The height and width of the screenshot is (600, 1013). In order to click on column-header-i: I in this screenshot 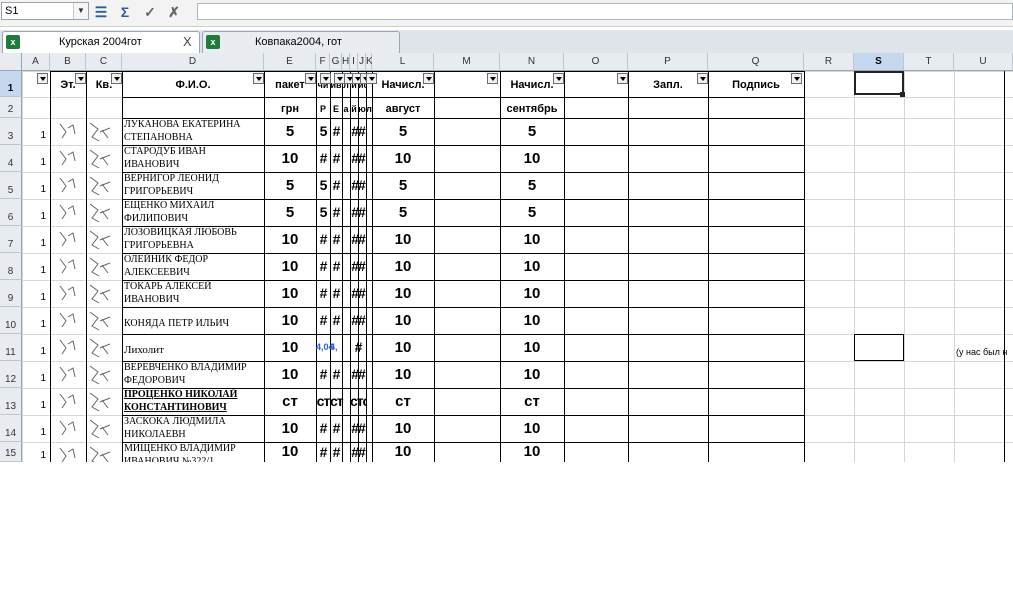, I will do `click(354, 62)`.